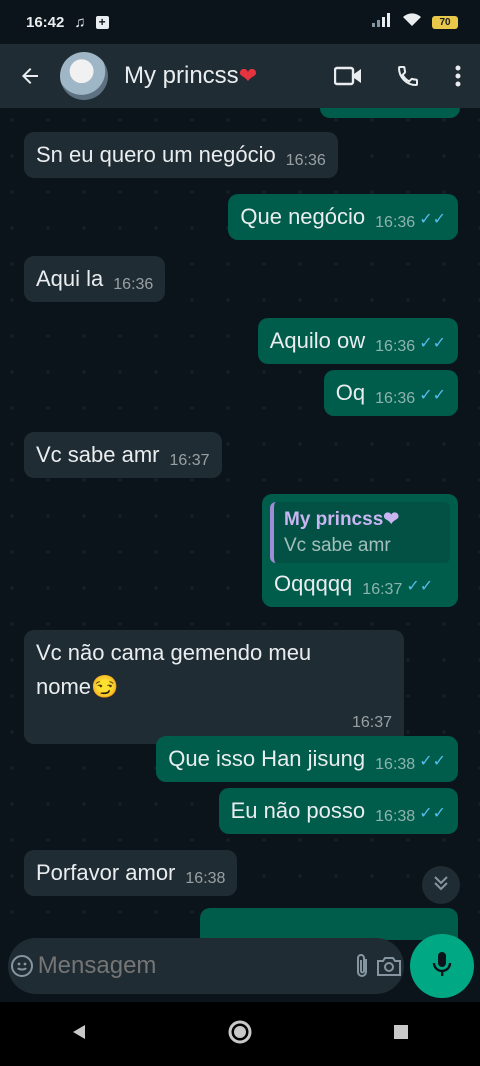 The height and width of the screenshot is (1066, 480). What do you see at coordinates (382, 22) in the screenshot?
I see `signal-icon` at bounding box center [382, 22].